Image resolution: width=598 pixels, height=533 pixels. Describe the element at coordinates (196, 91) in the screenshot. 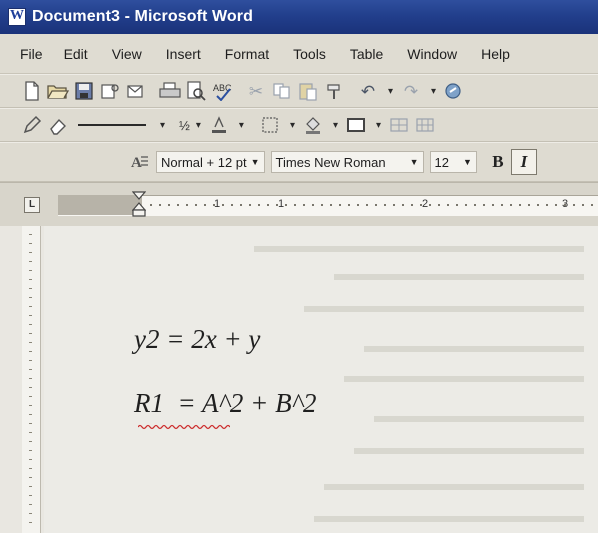

I see `print-preview-icon` at that location.